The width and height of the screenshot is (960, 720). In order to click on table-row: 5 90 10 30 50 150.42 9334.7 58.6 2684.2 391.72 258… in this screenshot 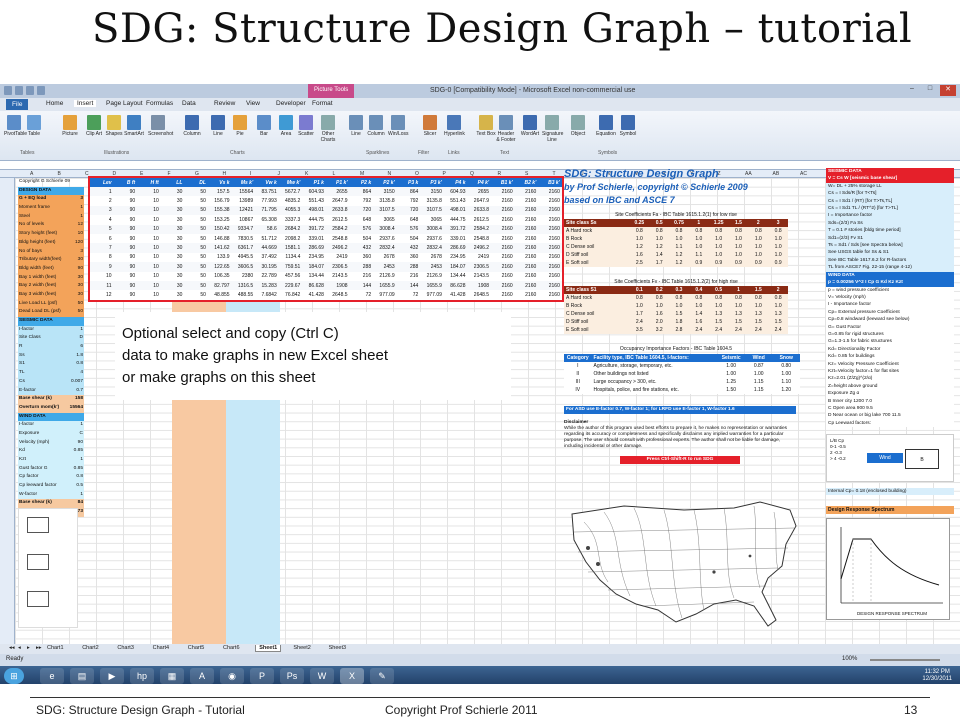, I will do `click(326, 229)`.